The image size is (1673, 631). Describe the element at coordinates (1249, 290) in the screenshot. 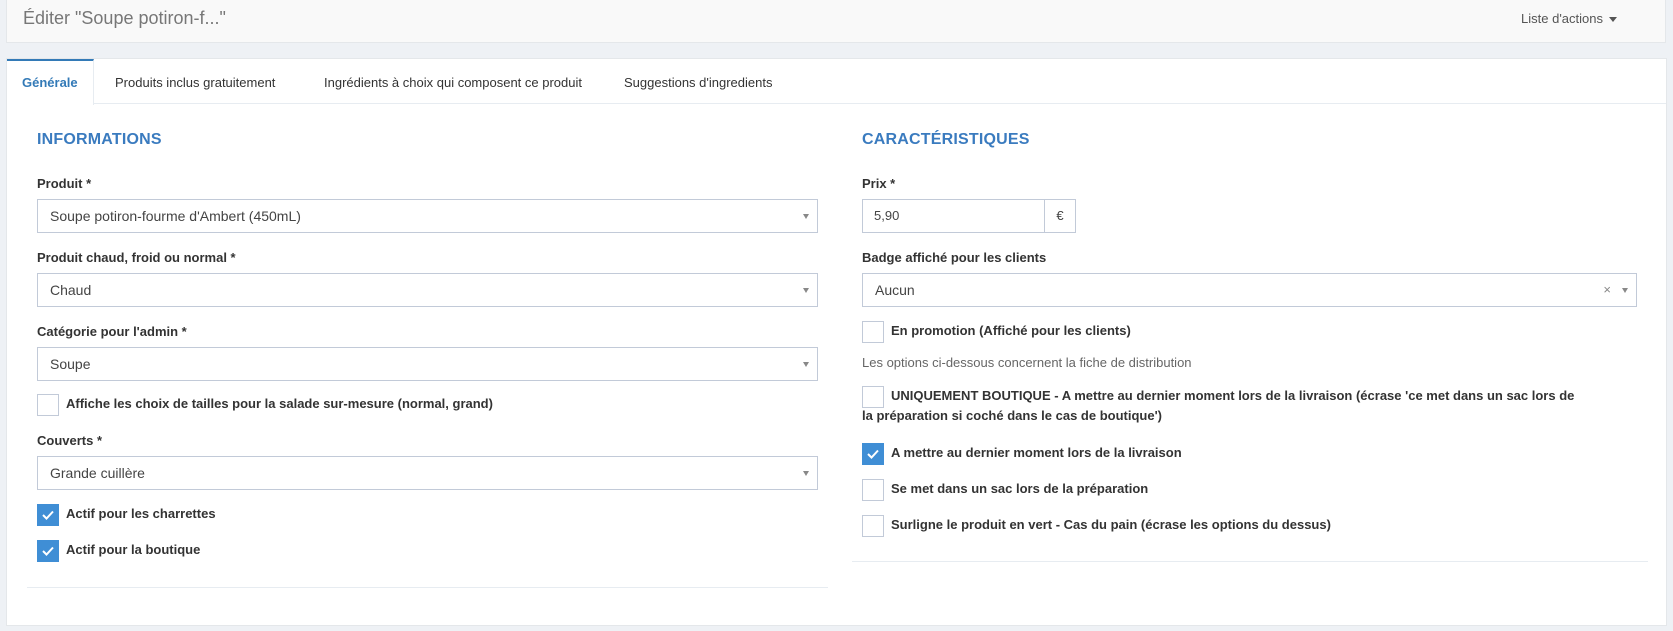

I see `badge-select: Aucun ×` at that location.